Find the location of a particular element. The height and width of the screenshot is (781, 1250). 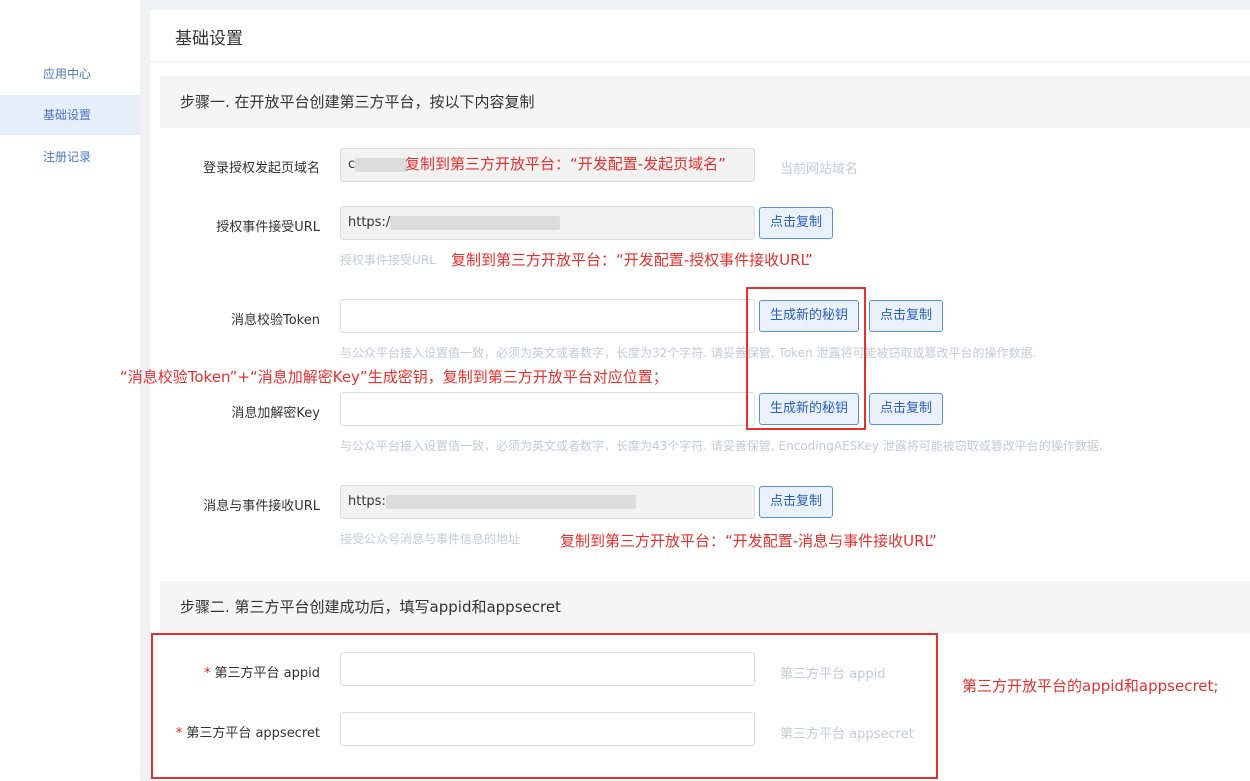

sidebar-item-app-center: 应用中心 is located at coordinates (70, 74).